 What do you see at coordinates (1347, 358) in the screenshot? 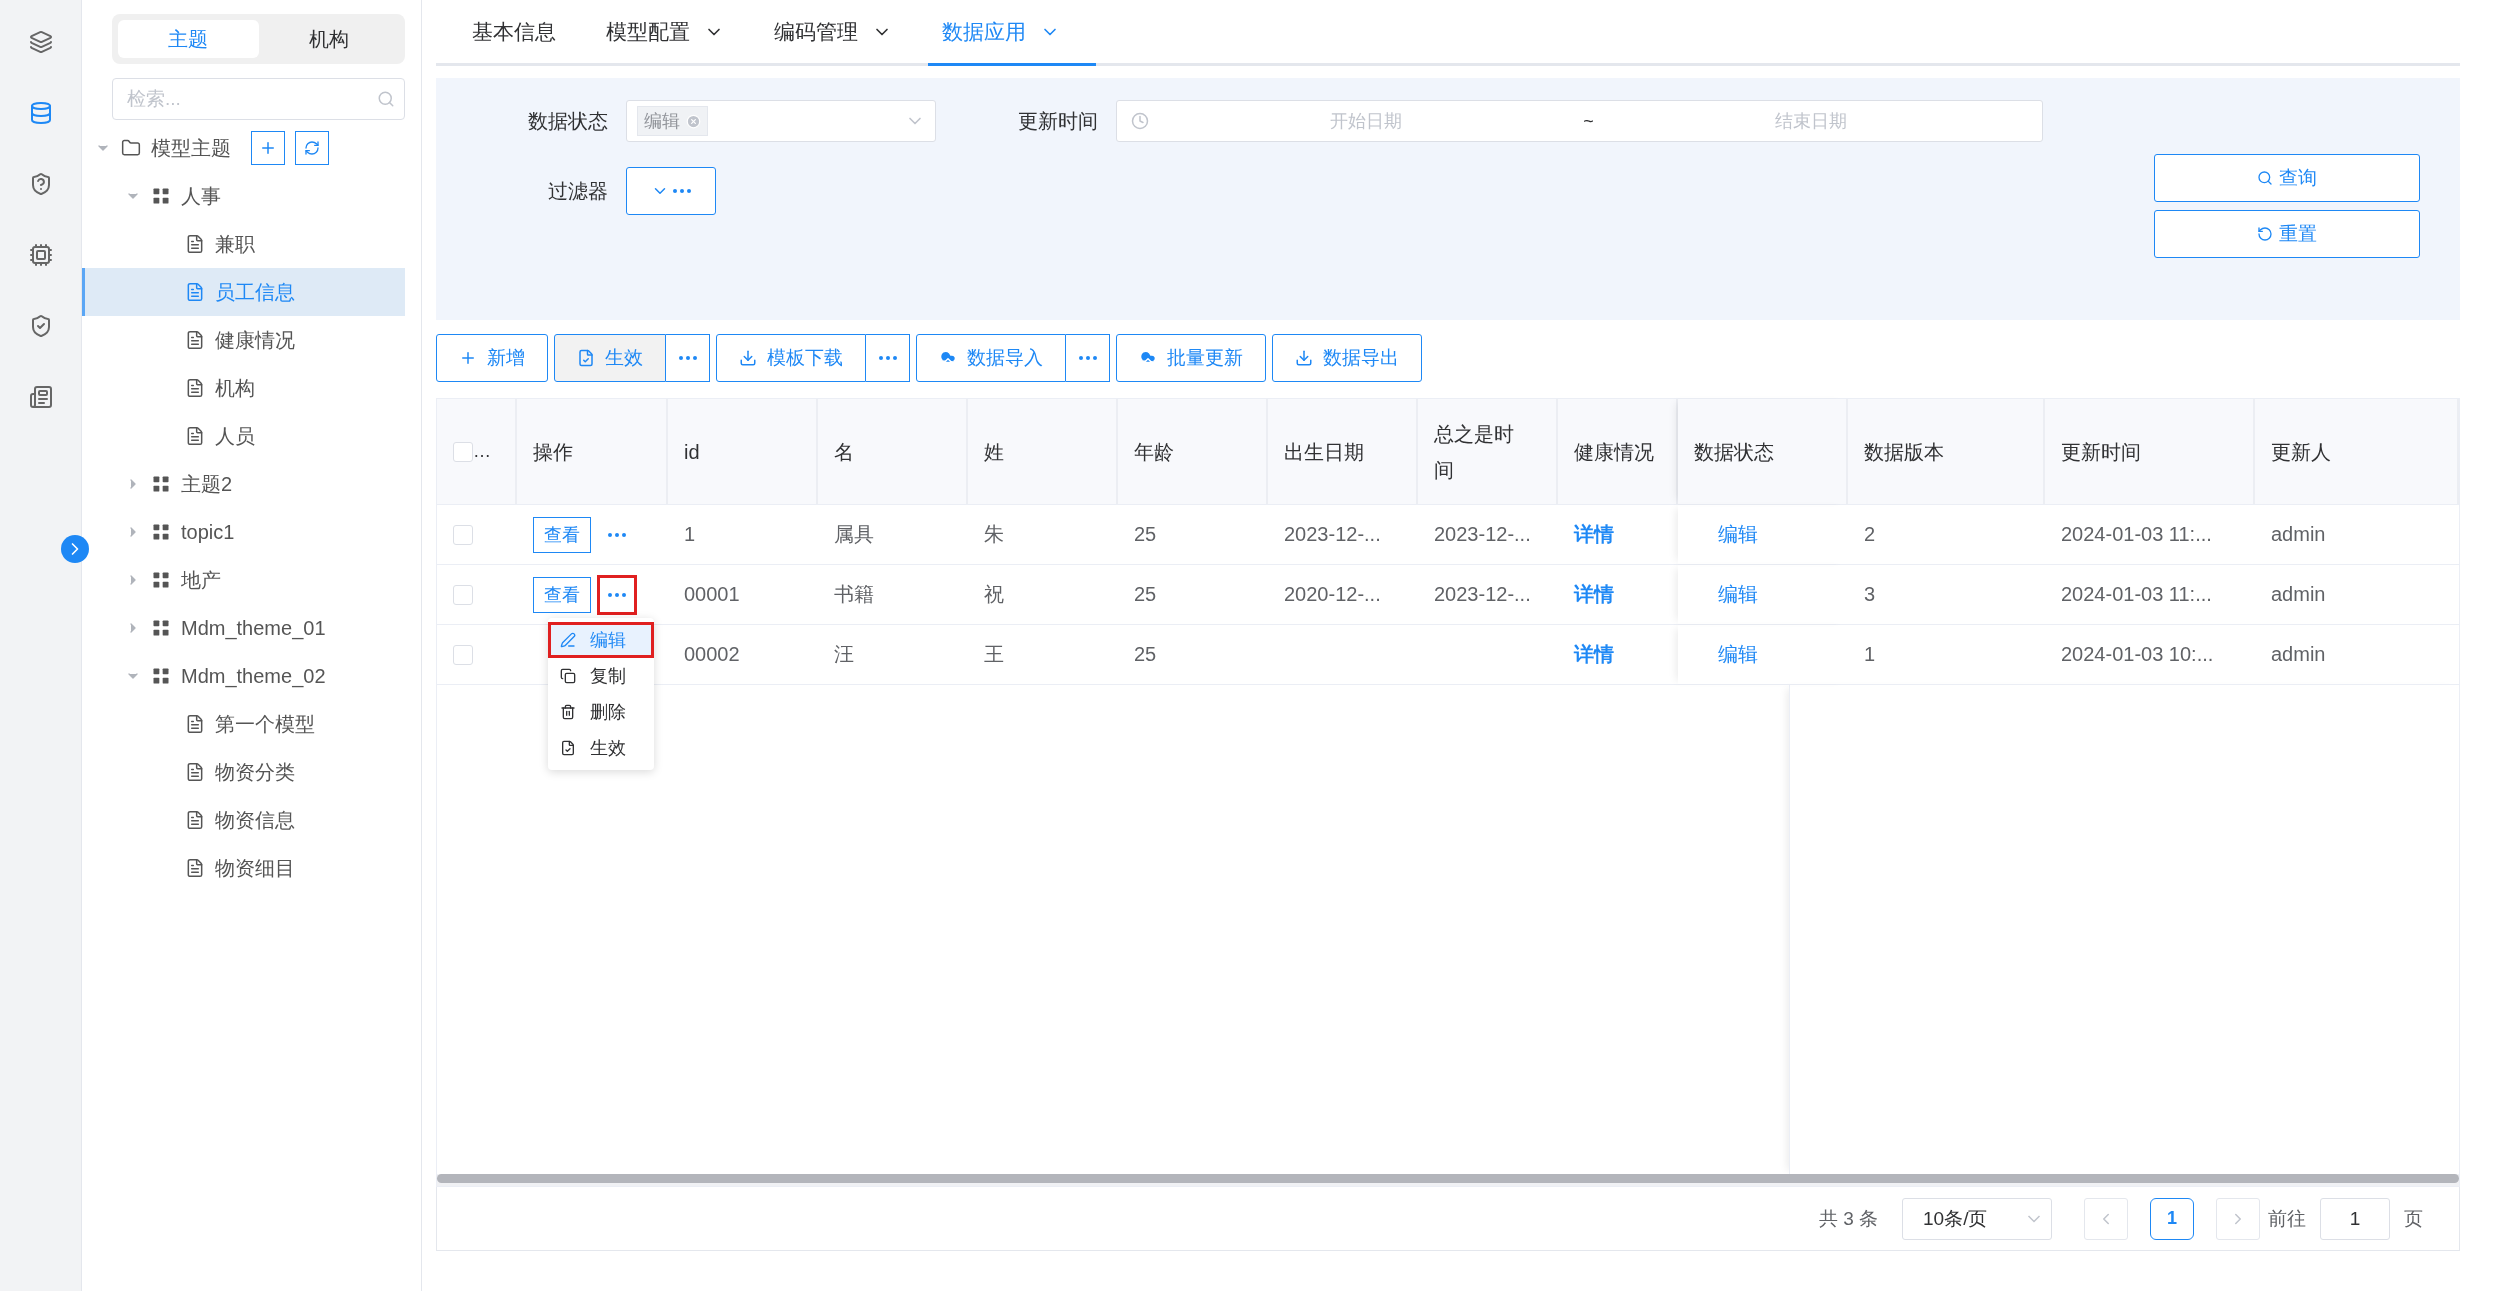
I see `toolbar-button: 数据导出` at bounding box center [1347, 358].